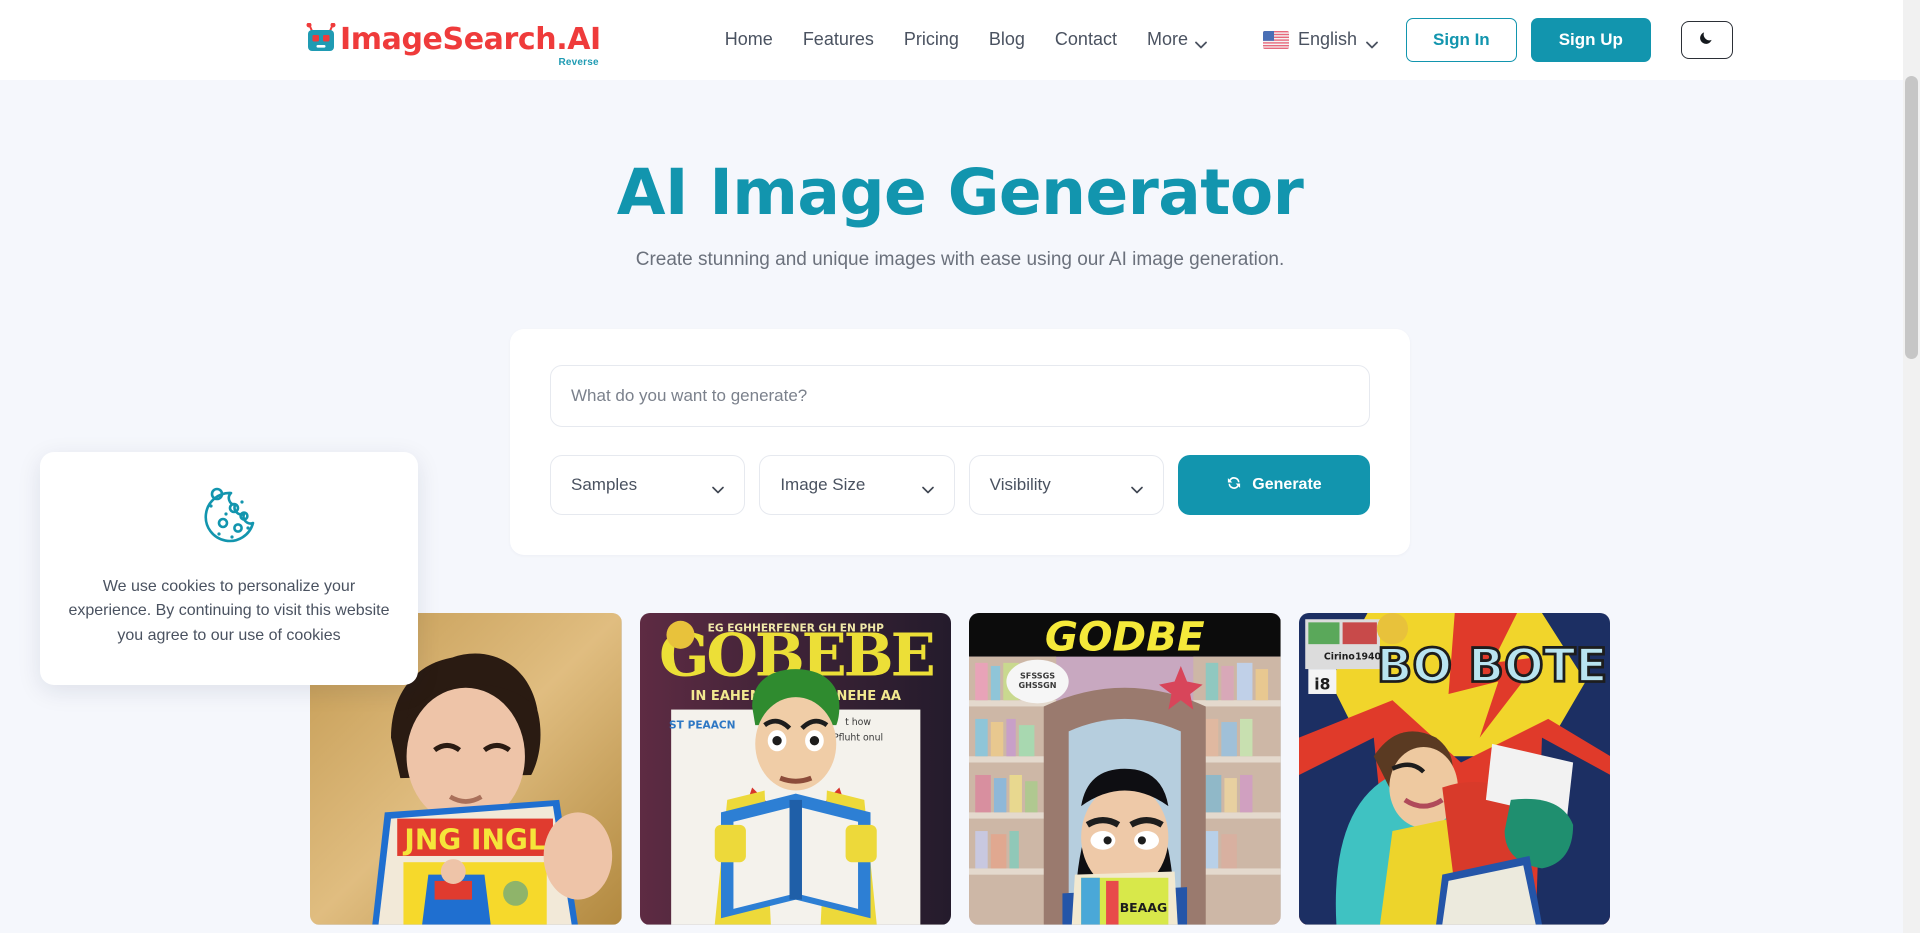 The height and width of the screenshot is (933, 1920). Describe the element at coordinates (470, 39) in the screenshot. I see `logo-text: ImageSearch.AI` at that location.